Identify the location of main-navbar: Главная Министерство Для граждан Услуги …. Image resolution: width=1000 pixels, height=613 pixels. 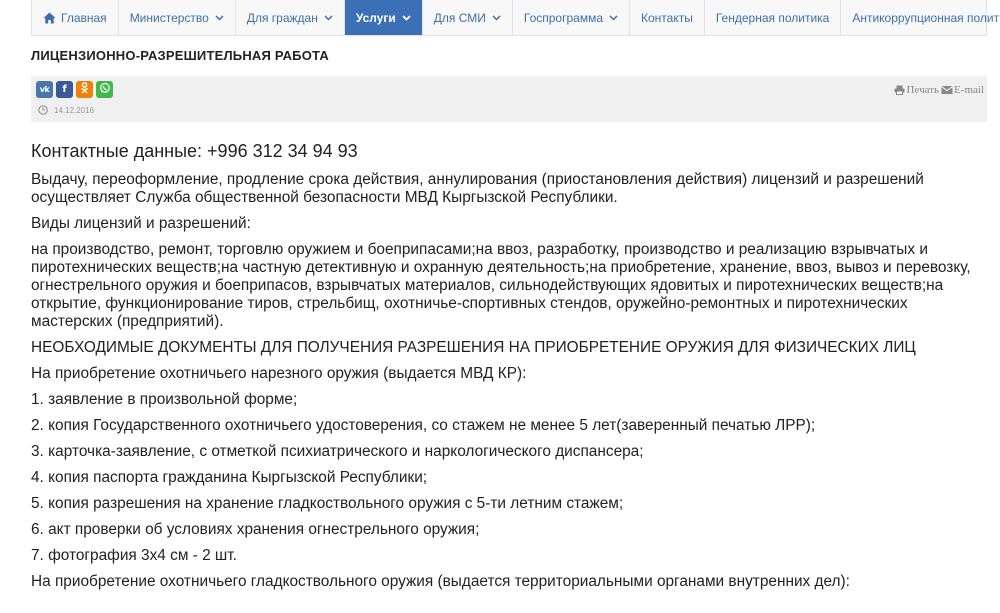
(515, 18).